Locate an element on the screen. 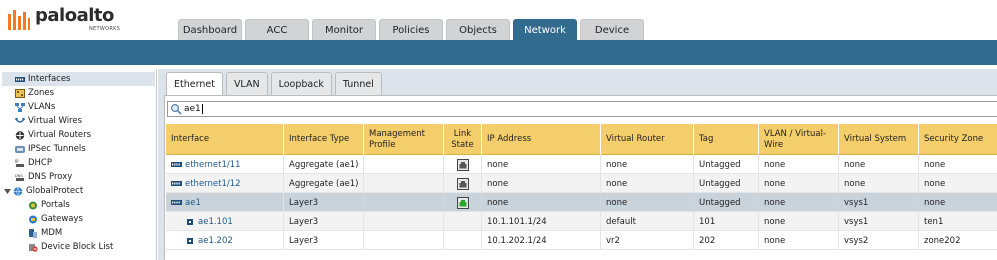 This screenshot has width=997, height=260. zone-cell: zone202 is located at coordinates (958, 240).